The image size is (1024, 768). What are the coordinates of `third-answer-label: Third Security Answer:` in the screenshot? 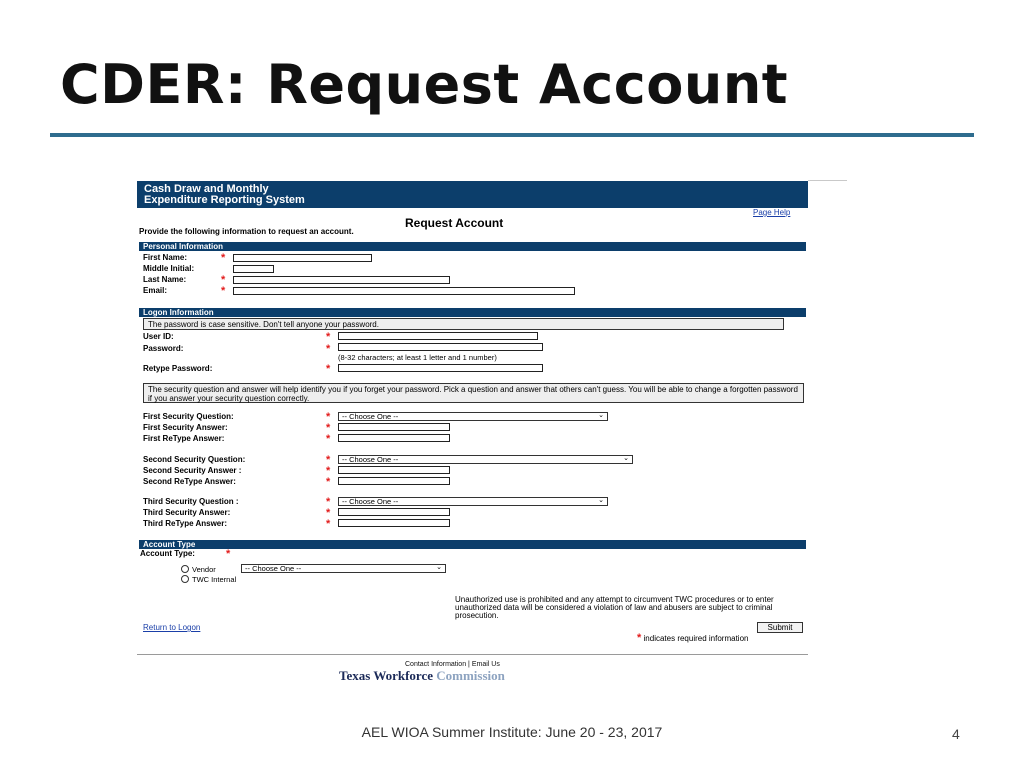 It's located at (187, 512).